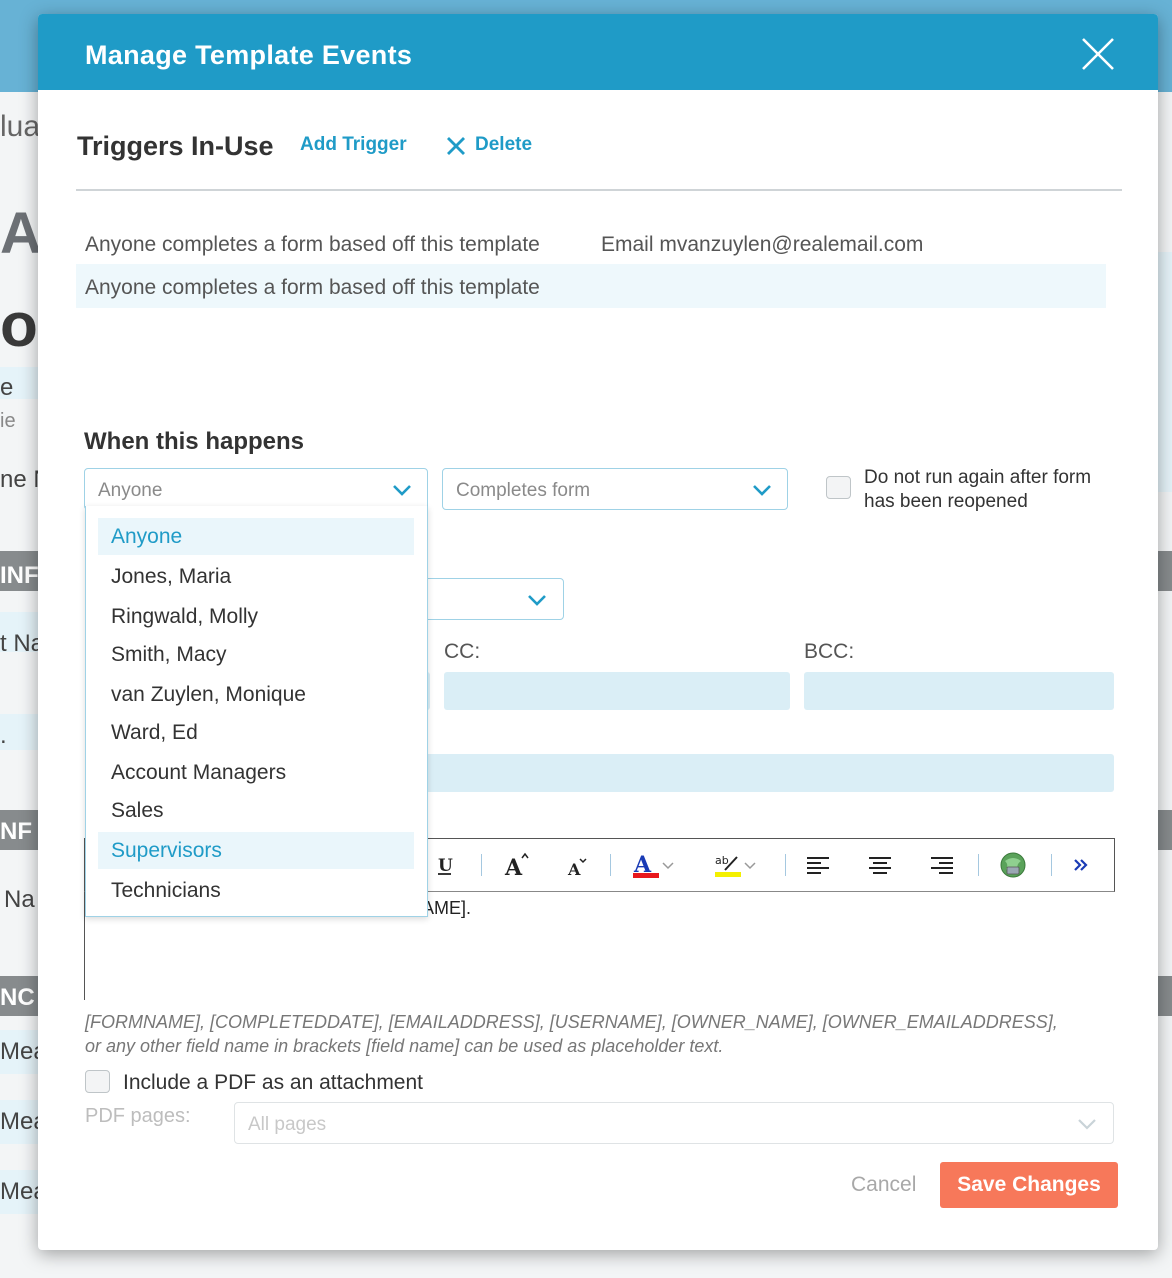 The width and height of the screenshot is (1172, 1278). What do you see at coordinates (674, 1123) in the screenshot?
I see `pdf-pages-select: All pages` at bounding box center [674, 1123].